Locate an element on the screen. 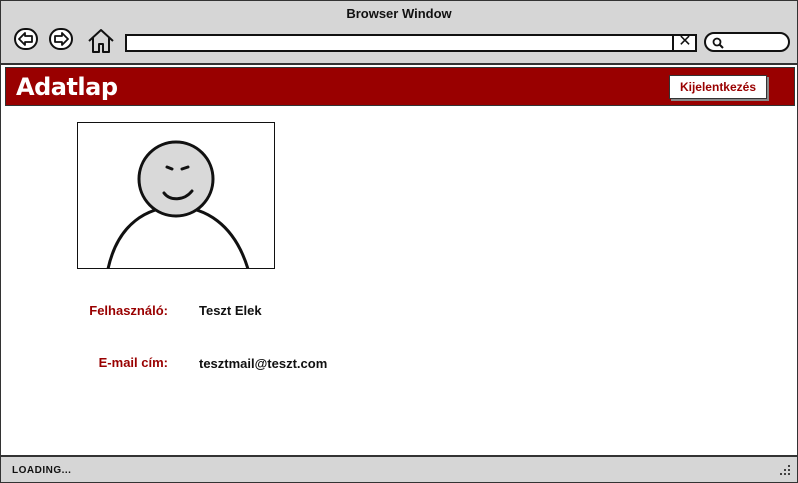  clear-url-button: ✕ is located at coordinates (684, 43).